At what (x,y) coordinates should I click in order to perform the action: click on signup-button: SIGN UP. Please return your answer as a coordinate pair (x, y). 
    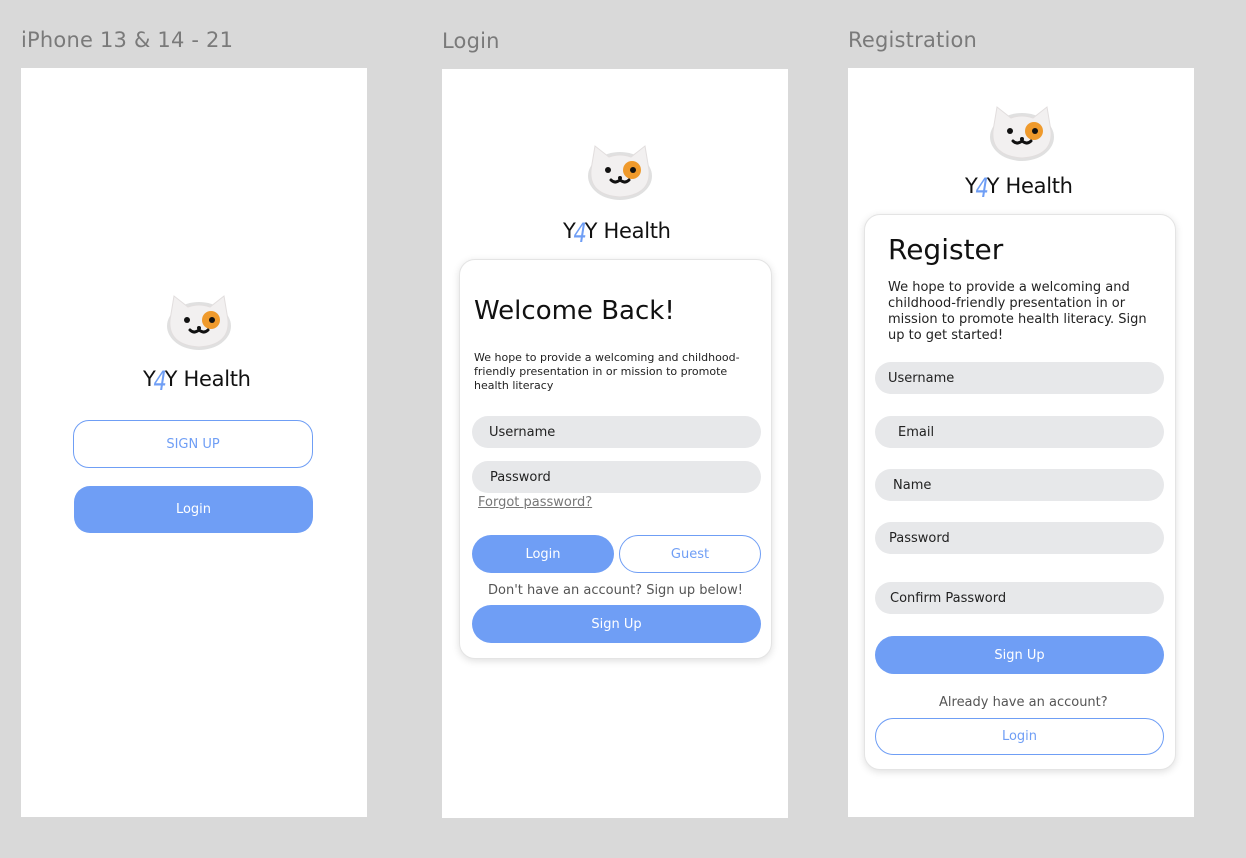
    Looking at the image, I should click on (193, 444).